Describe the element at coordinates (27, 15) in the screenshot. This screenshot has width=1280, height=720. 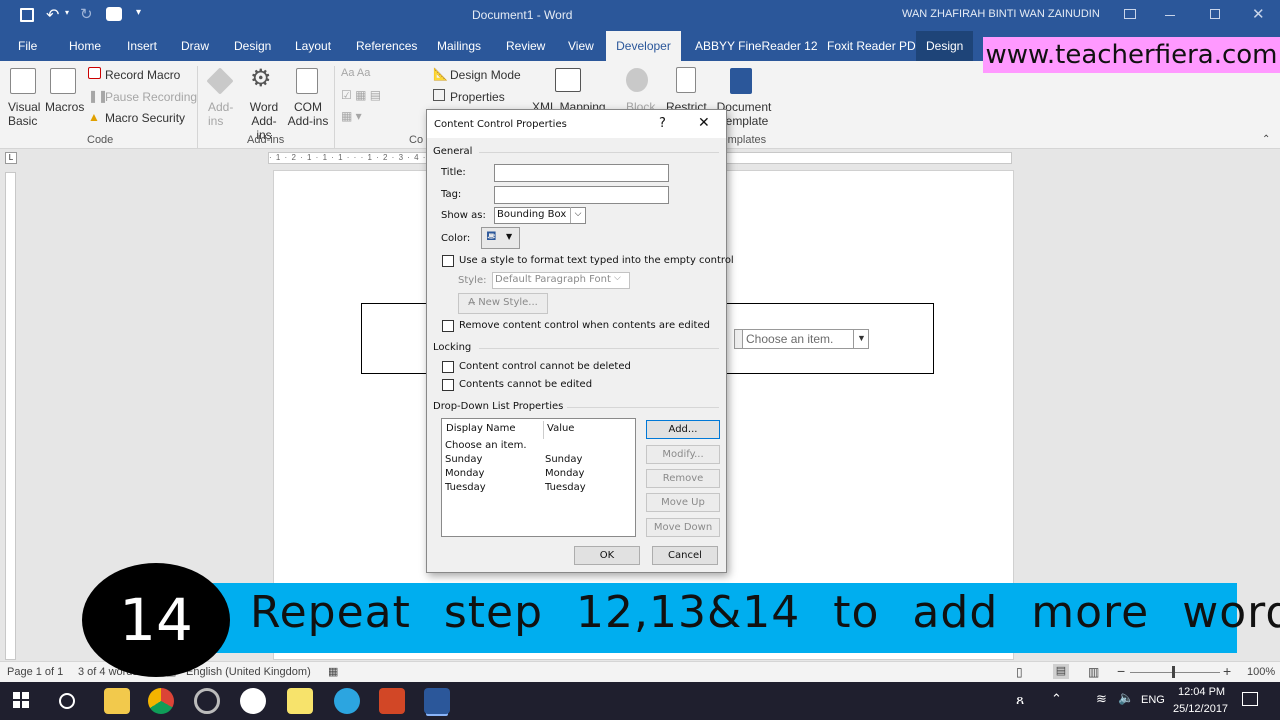
I see `save-icon` at that location.